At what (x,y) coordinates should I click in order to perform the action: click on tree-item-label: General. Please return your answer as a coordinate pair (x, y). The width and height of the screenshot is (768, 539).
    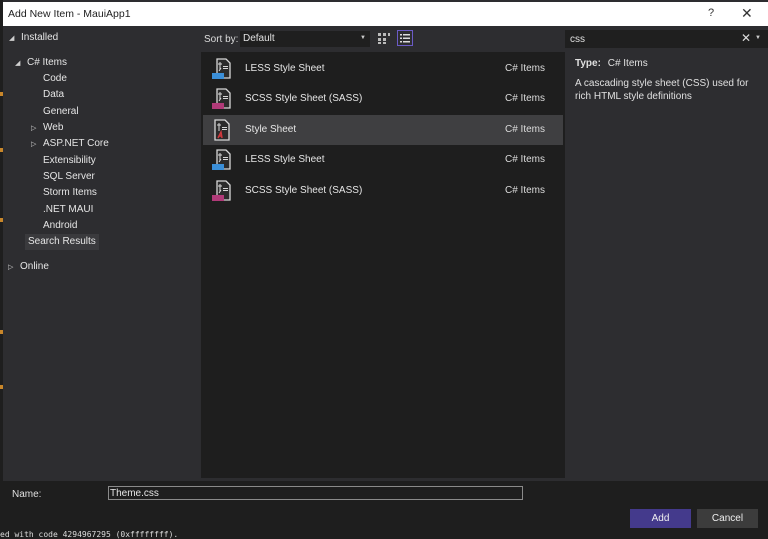
    Looking at the image, I should click on (61, 111).